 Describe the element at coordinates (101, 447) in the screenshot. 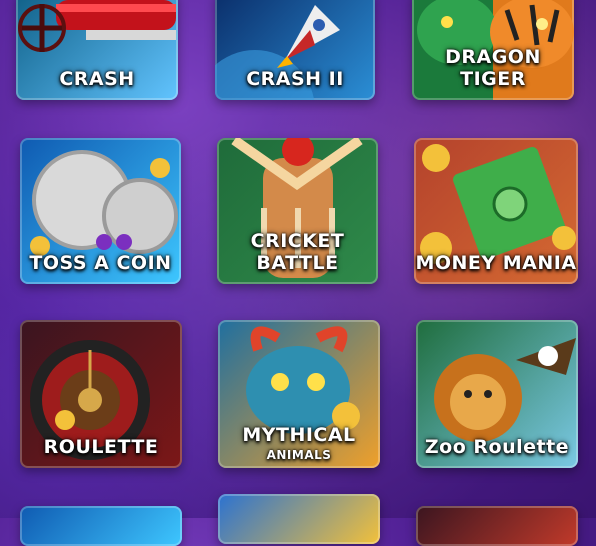

I see `game-label: ROULETTE` at that location.